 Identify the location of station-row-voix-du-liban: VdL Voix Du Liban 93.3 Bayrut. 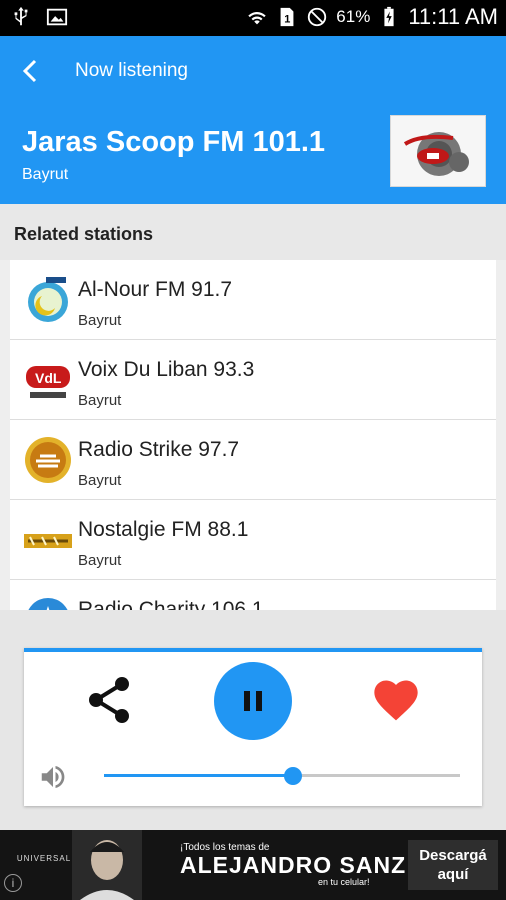
(253, 380).